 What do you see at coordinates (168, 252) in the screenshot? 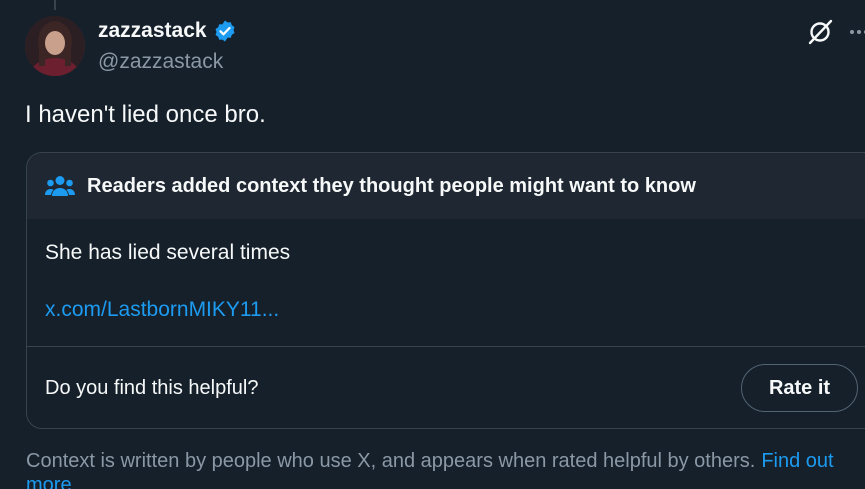
I see `community-note-text: She has lied several times` at bounding box center [168, 252].